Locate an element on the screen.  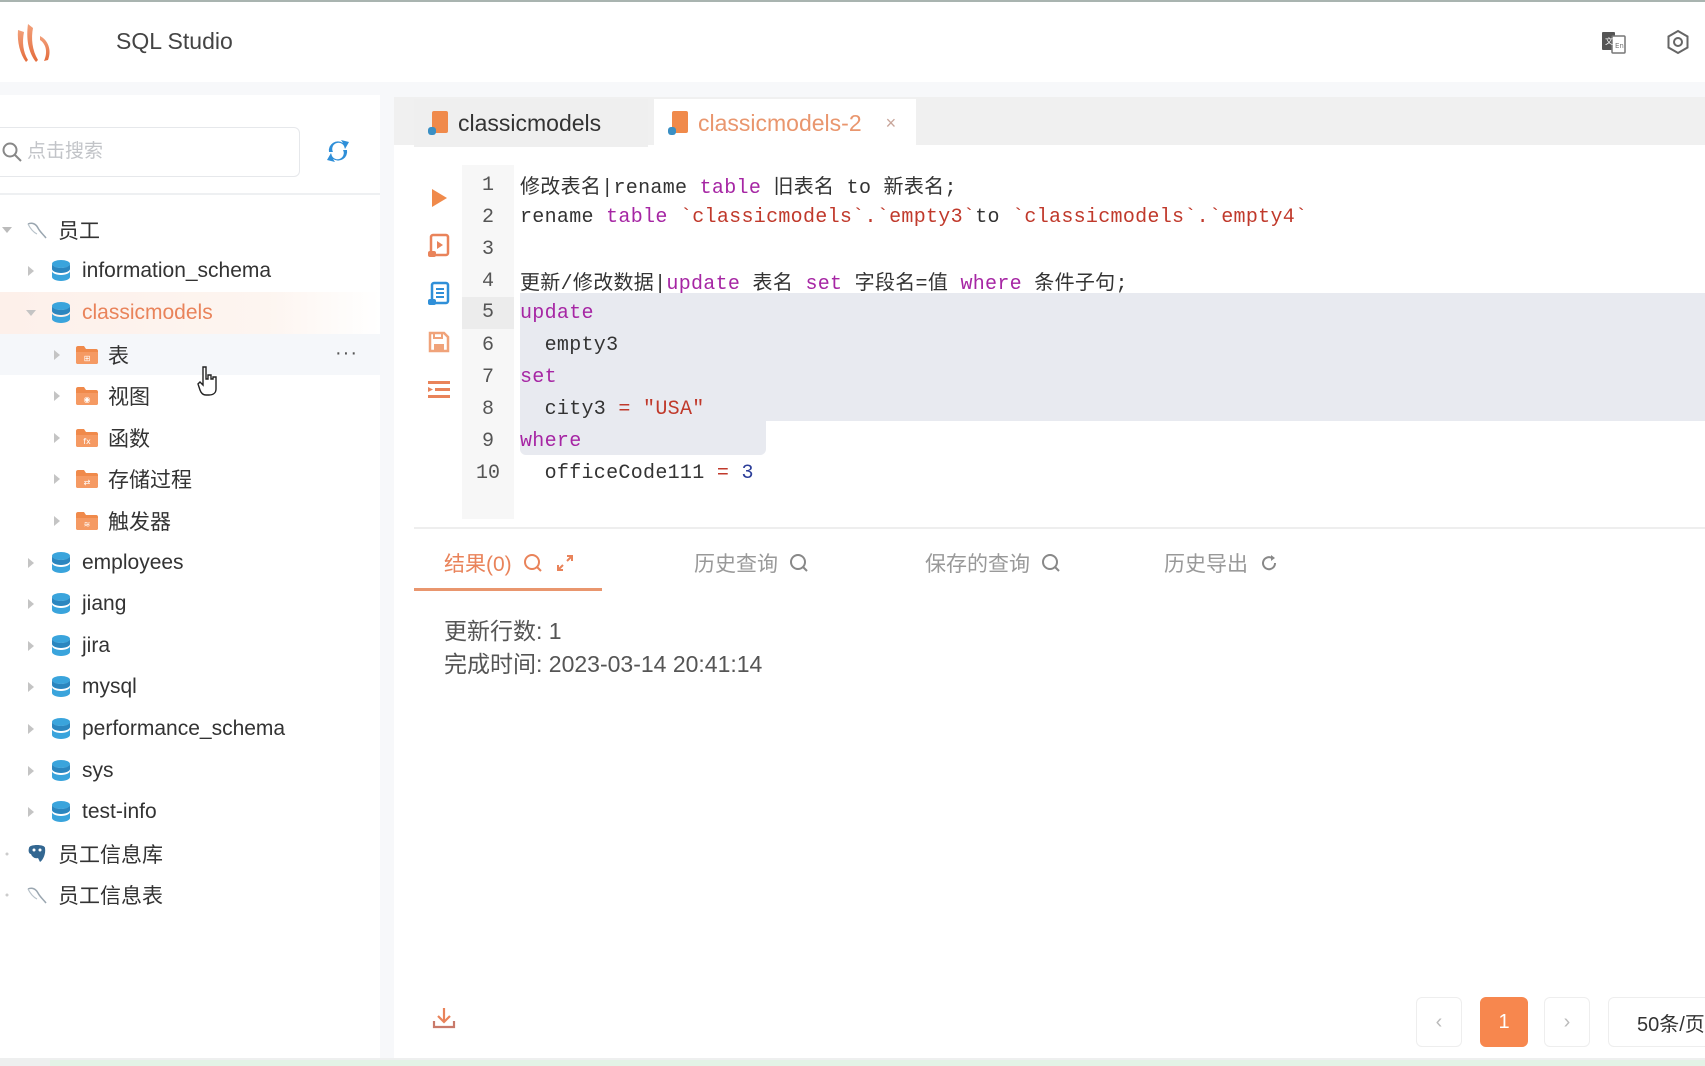
code-text: 修改表名|rename table 旧表名 to 新表名; is located at coordinates (735, 185).